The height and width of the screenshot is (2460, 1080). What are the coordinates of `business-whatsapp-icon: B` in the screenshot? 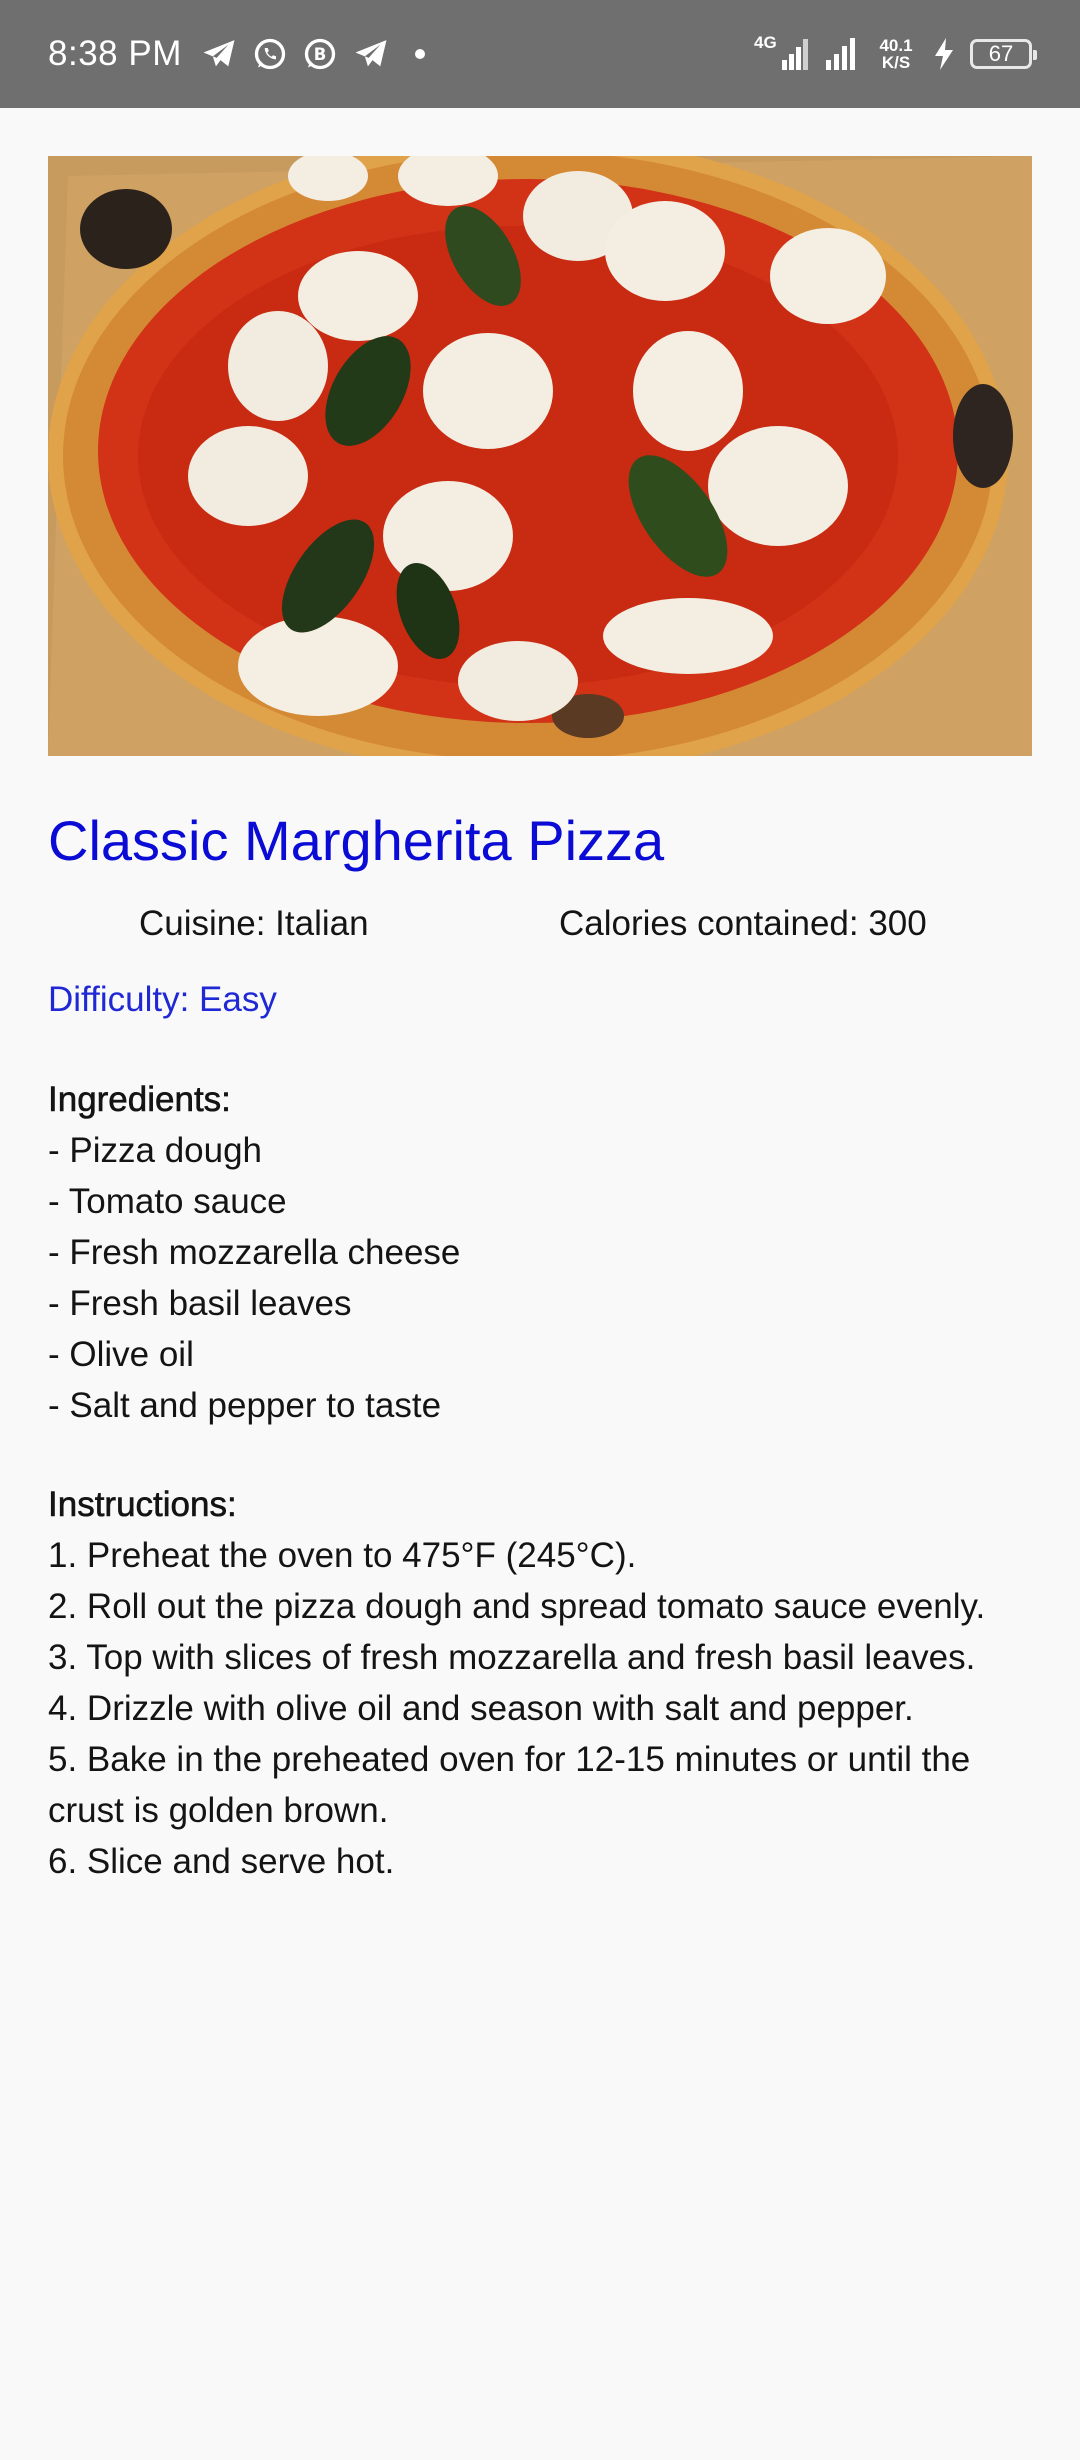 It's located at (320, 54).